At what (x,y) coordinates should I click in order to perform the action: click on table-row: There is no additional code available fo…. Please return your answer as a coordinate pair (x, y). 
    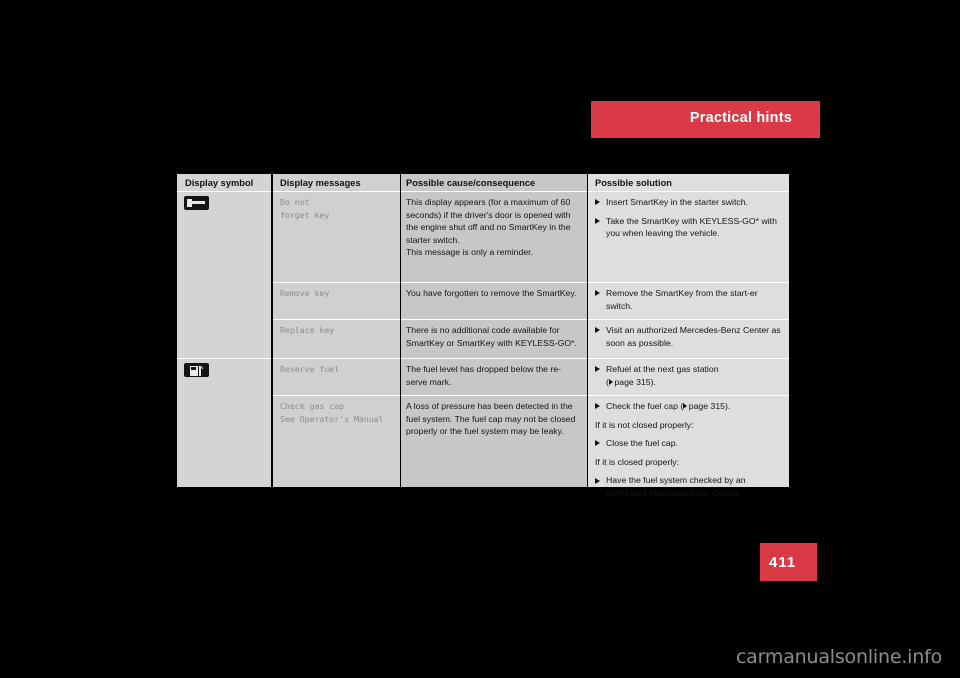
    Looking at the image, I should click on (494, 338).